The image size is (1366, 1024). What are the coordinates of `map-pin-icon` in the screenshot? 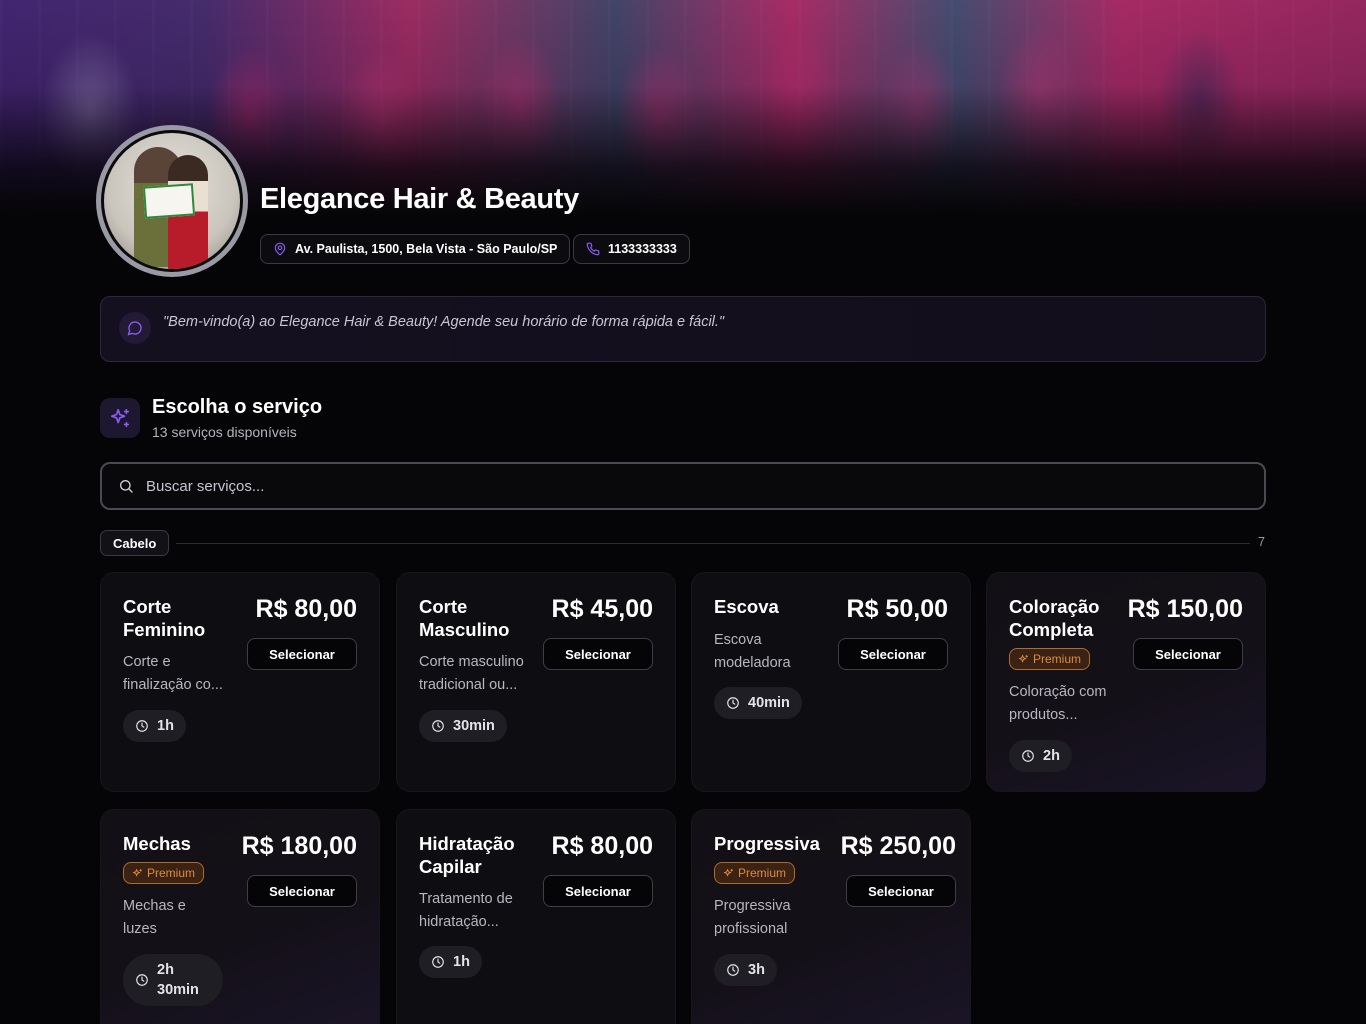 It's located at (280, 249).